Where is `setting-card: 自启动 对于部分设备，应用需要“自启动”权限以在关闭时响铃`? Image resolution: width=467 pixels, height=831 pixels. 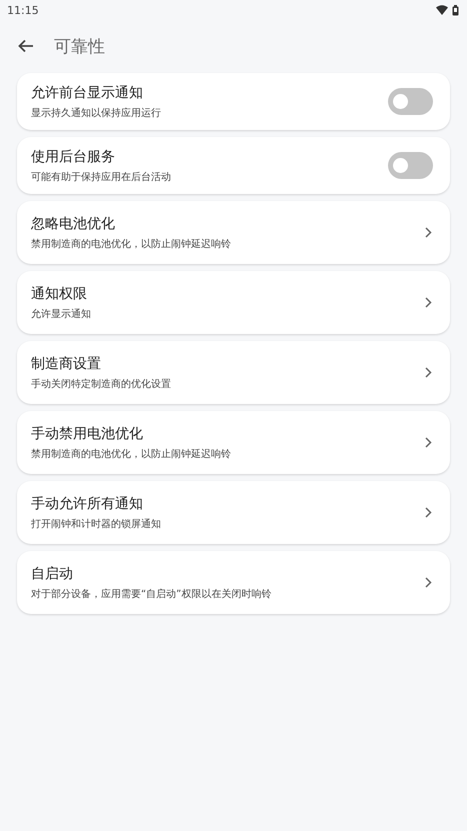
setting-card: 自启动 对于部分设备，应用需要“自启动”权限以在关闭时响铃 is located at coordinates (233, 582).